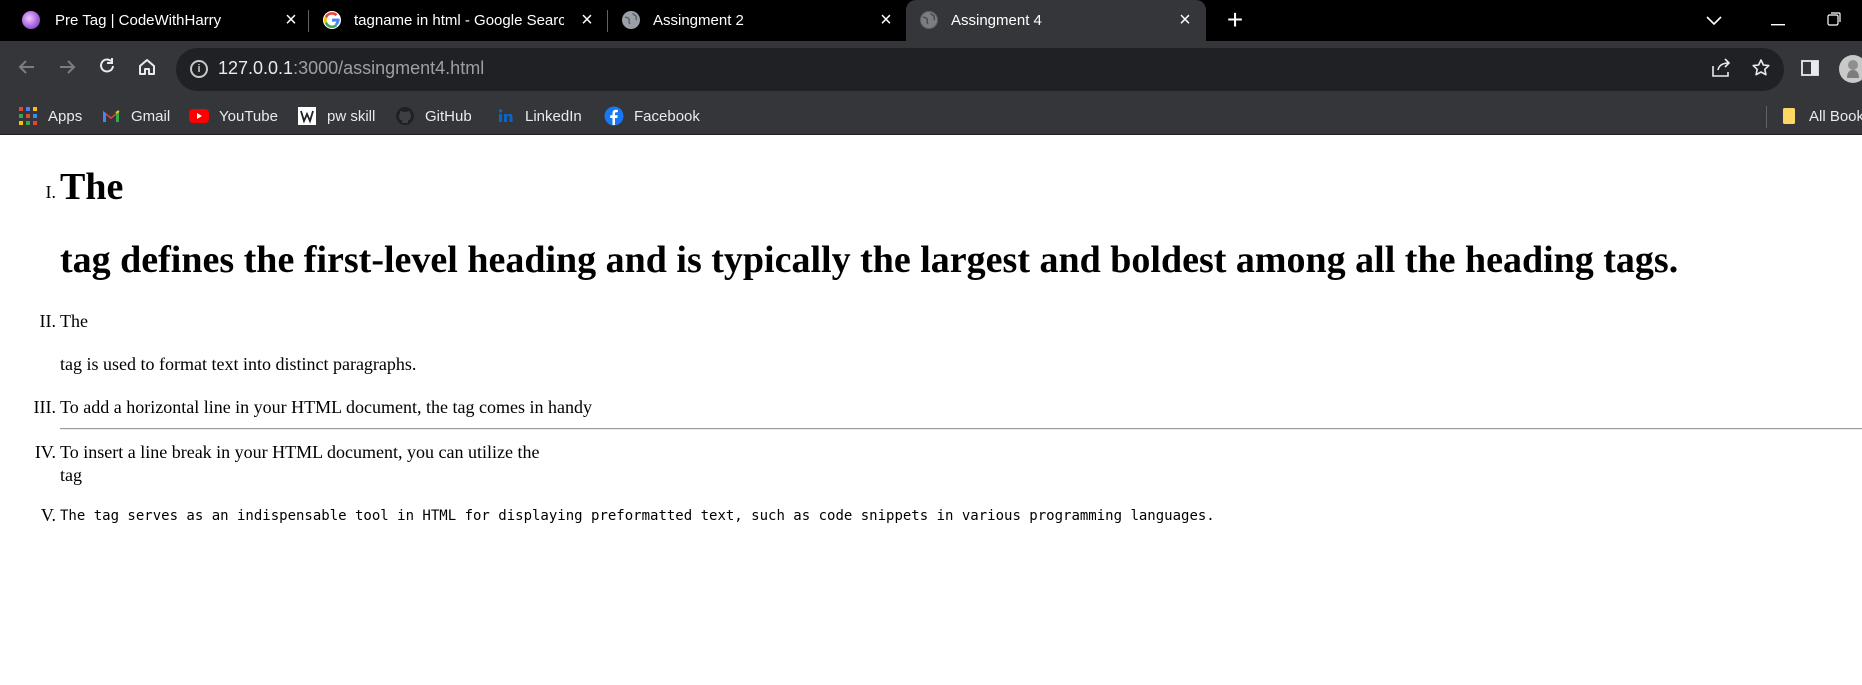 Image resolution: width=1862 pixels, height=685 pixels. What do you see at coordinates (1235, 20) in the screenshot?
I see `new-tab-button: +` at bounding box center [1235, 20].